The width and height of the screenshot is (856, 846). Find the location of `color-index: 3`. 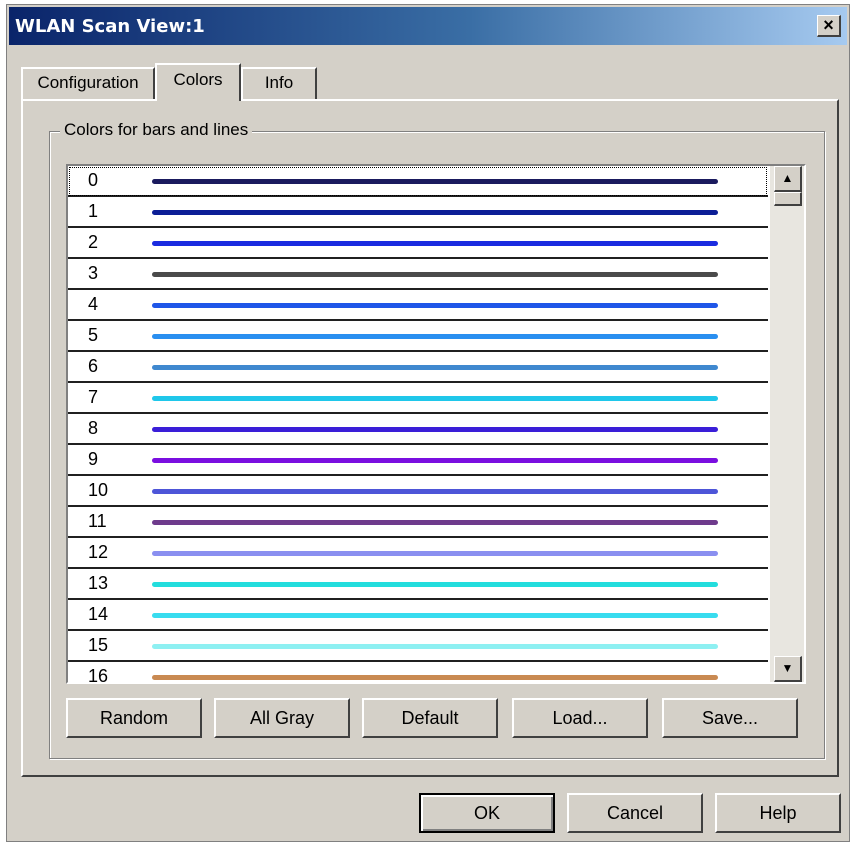

color-index: 3 is located at coordinates (93, 273).